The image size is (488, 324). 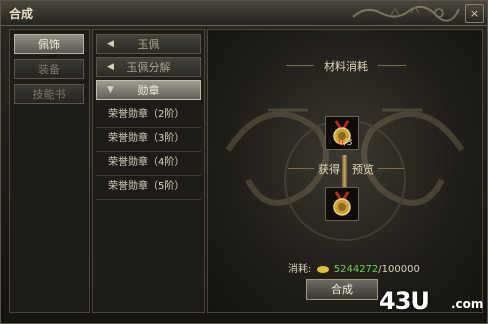 What do you see at coordinates (474, 13) in the screenshot?
I see `close-button: ×` at bounding box center [474, 13].